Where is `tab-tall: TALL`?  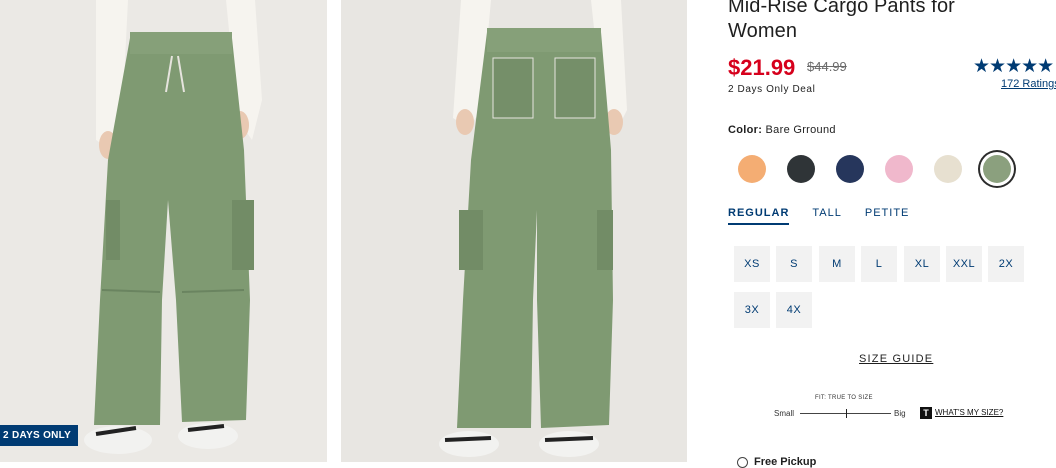
tab-tall: TALL is located at coordinates (826, 216).